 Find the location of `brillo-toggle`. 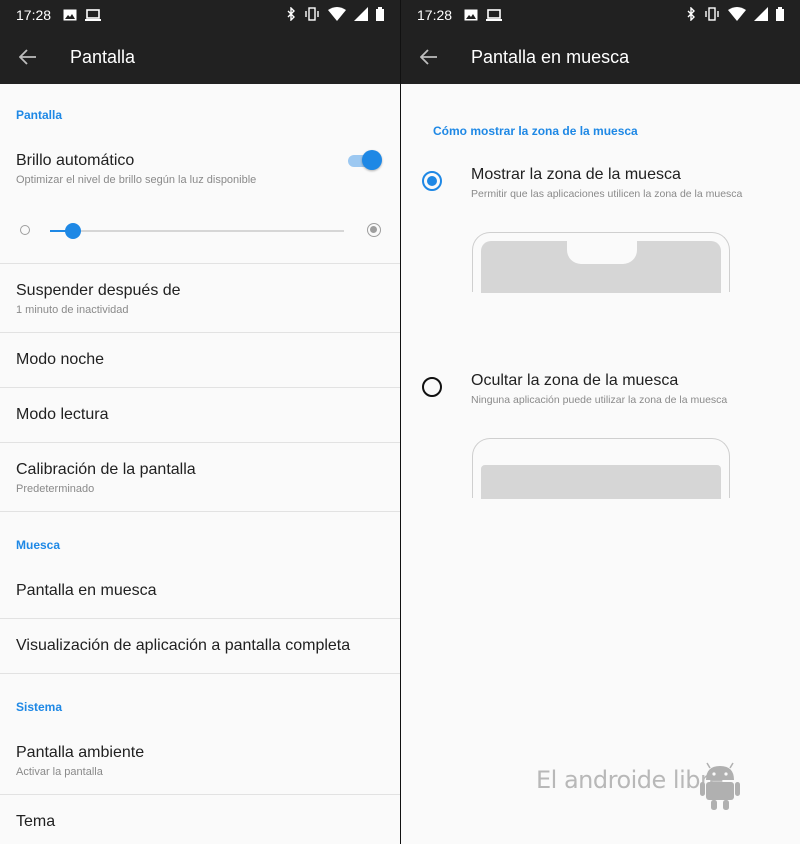

brillo-toggle is located at coordinates (364, 160).